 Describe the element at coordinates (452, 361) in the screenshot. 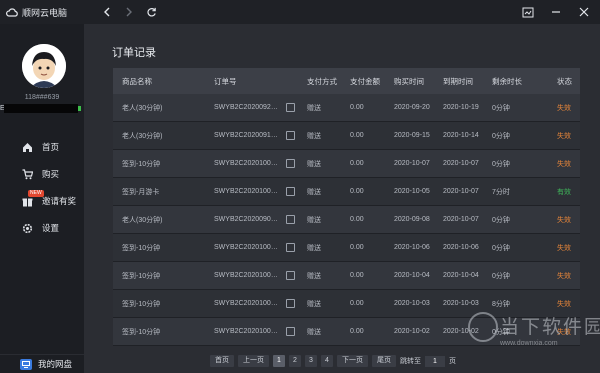

I see `page-suffix: 页` at that location.